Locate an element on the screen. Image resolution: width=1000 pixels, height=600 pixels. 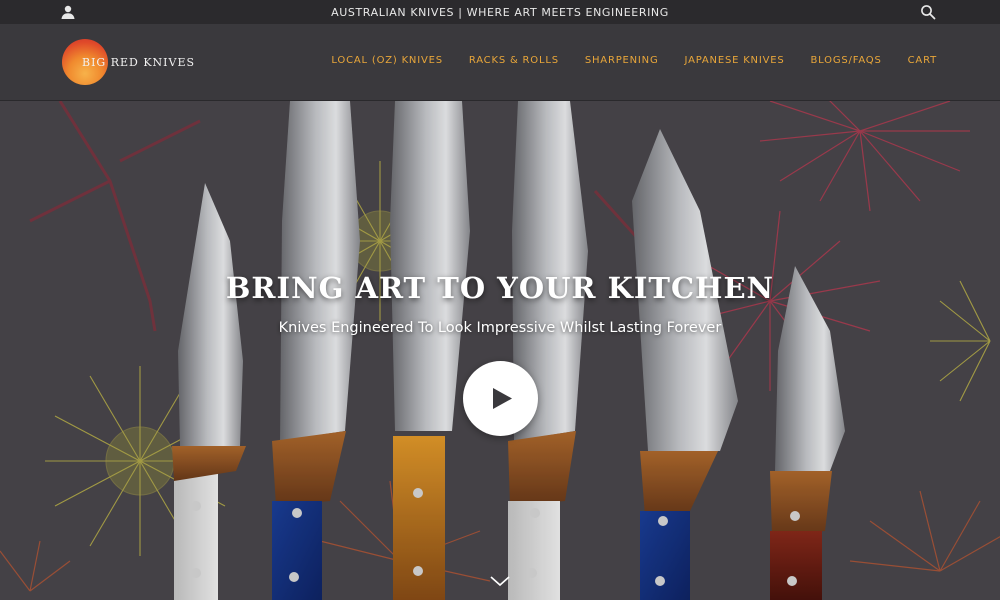
nav-blogs-faqs: BLOGS/FAQS is located at coordinates (846, 60).